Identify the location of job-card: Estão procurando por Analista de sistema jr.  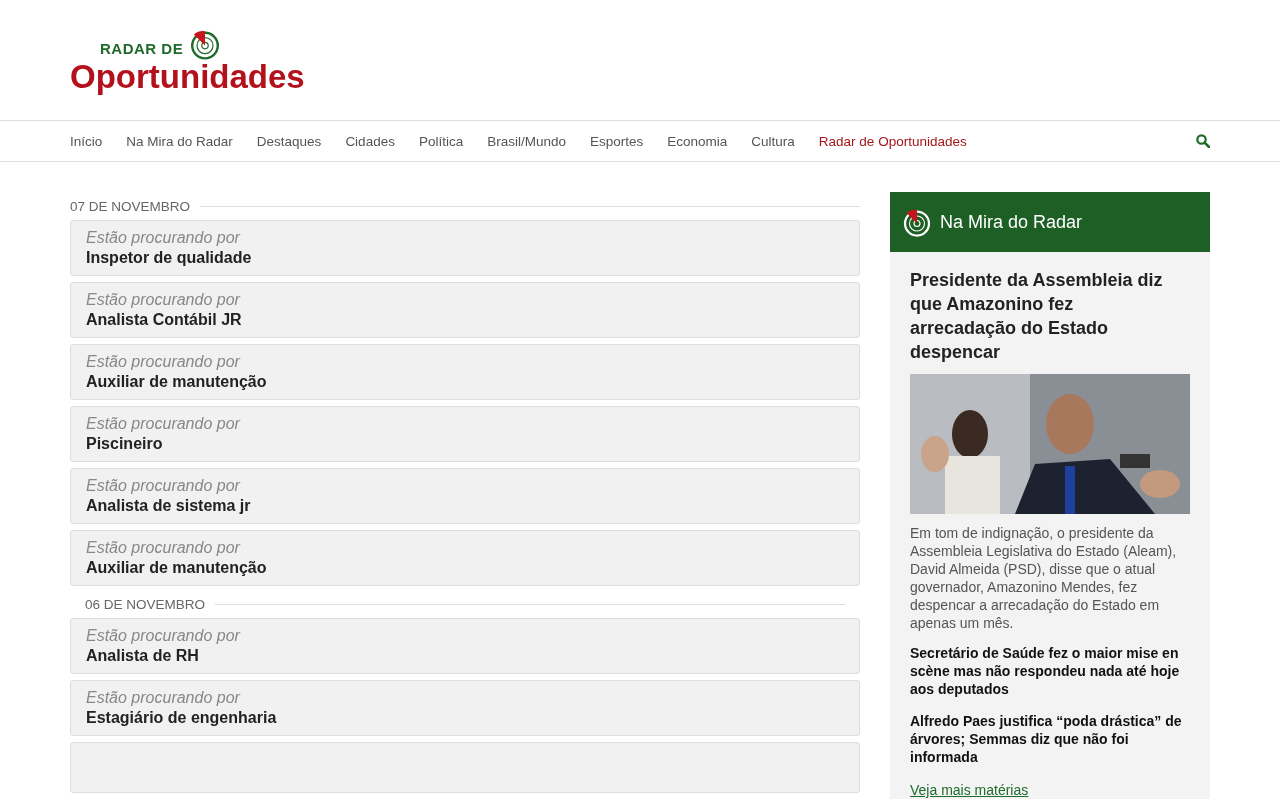
(465, 496).